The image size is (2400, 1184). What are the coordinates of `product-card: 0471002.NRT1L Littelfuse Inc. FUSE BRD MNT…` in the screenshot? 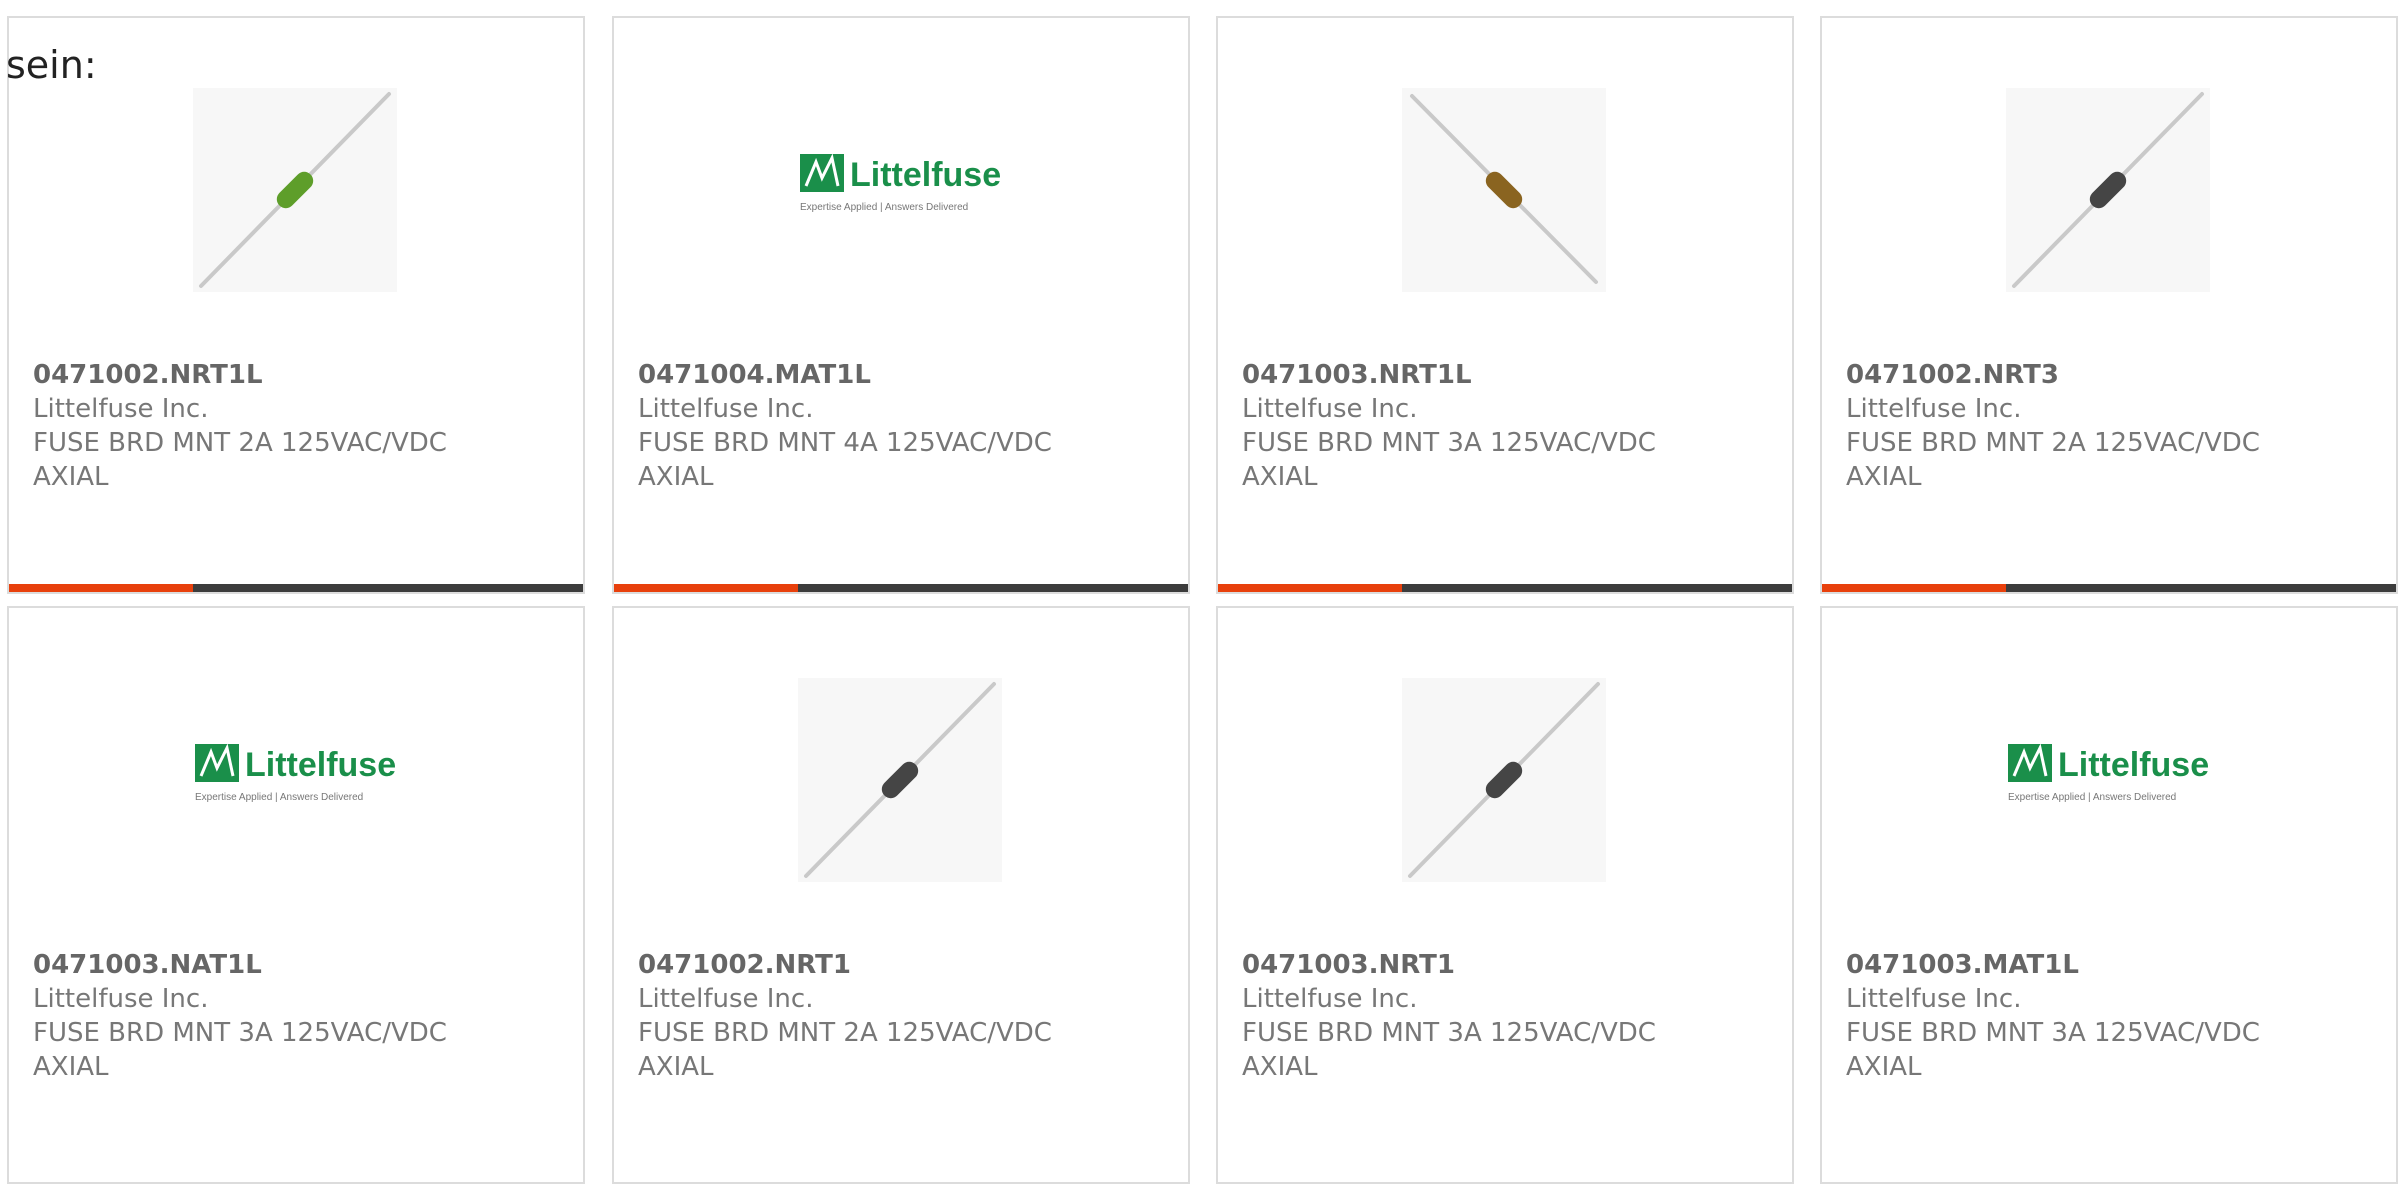 It's located at (296, 305).